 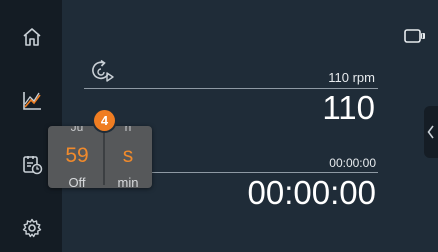 I want to click on picker-column-value: Ju 59 Off, so click(x=77, y=157).